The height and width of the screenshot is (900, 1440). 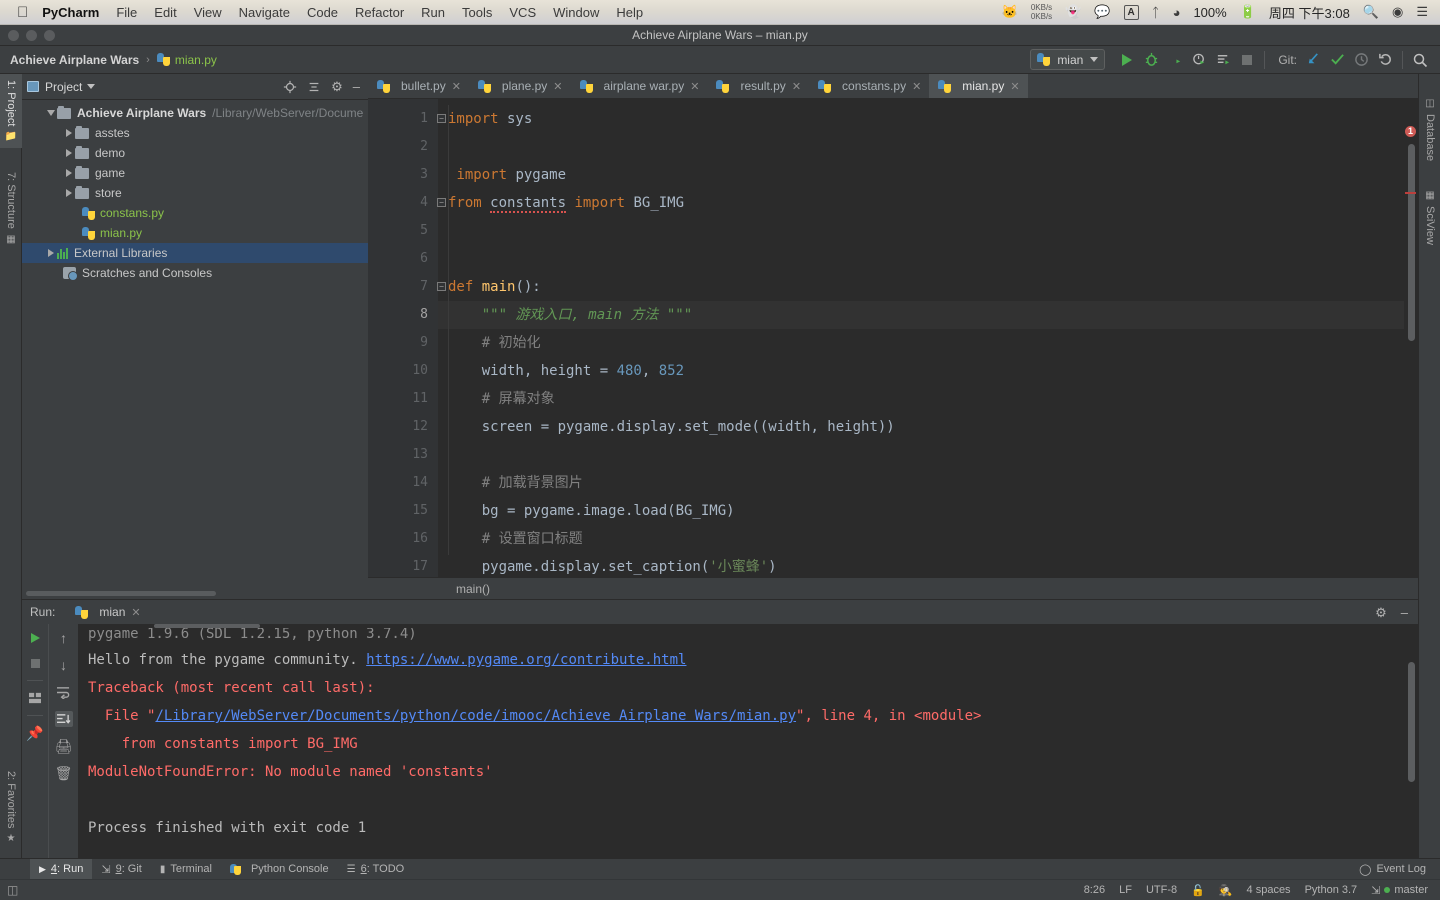 What do you see at coordinates (121, 869) in the screenshot?
I see `tool-tab-git: ⇲ 9: Git` at bounding box center [121, 869].